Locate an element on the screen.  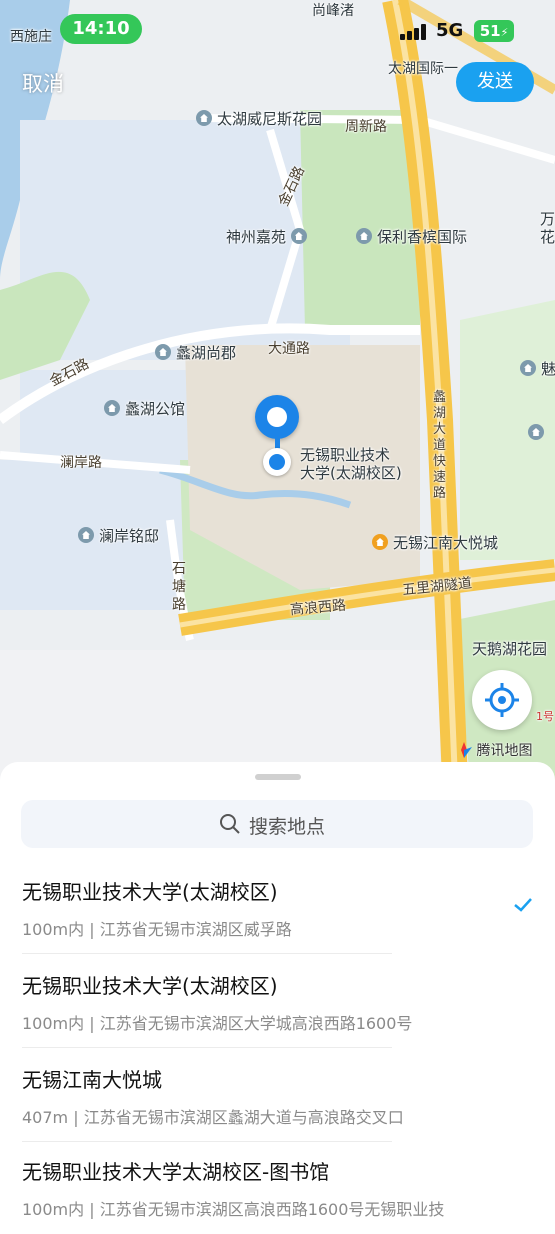
map-road-lihu-expressway: 蠡 湖 大 道 快 速 路 is located at coordinates (440, 445).